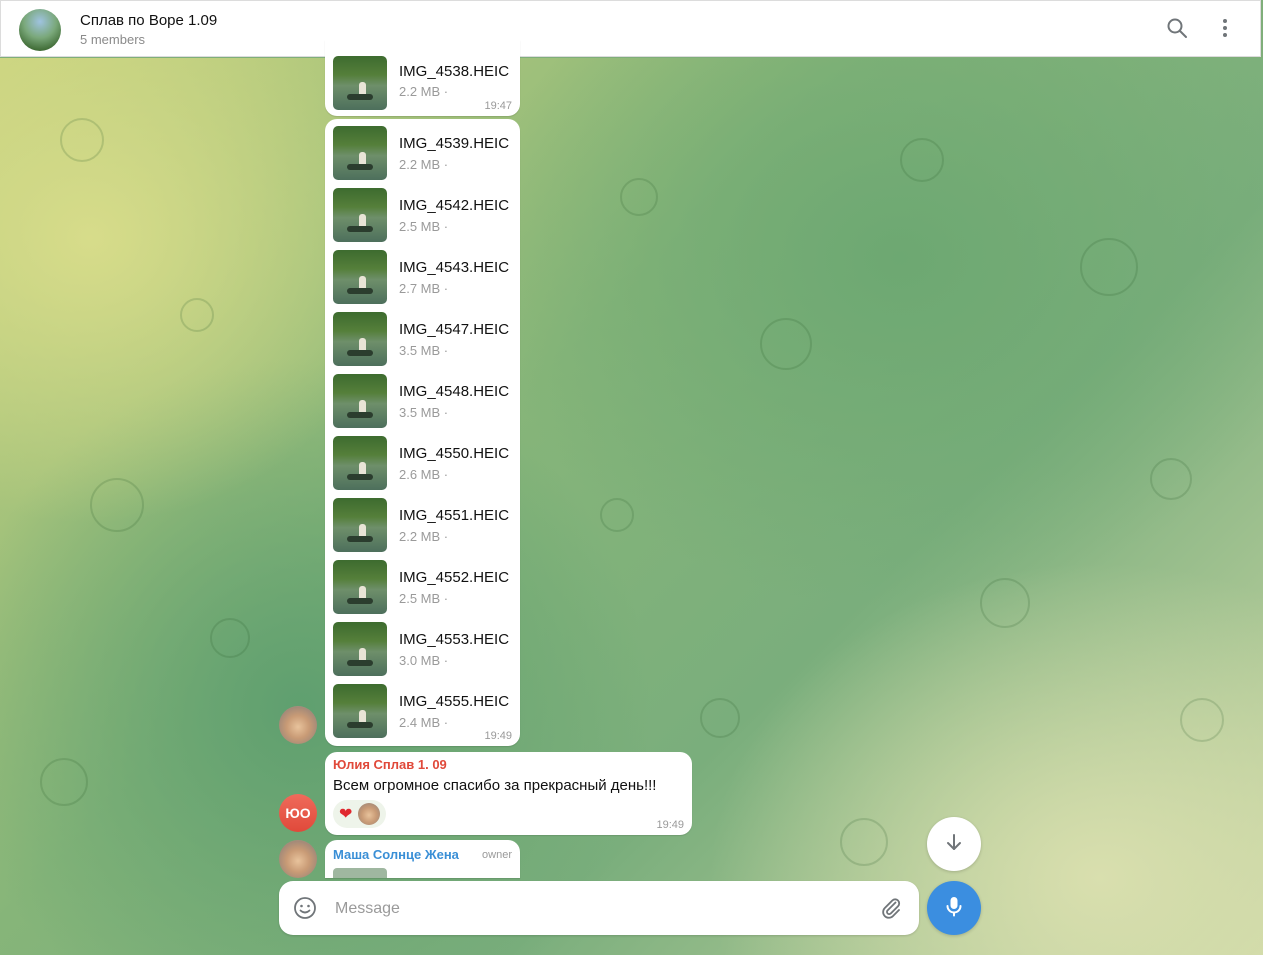  I want to click on search-button, so click(1177, 30).